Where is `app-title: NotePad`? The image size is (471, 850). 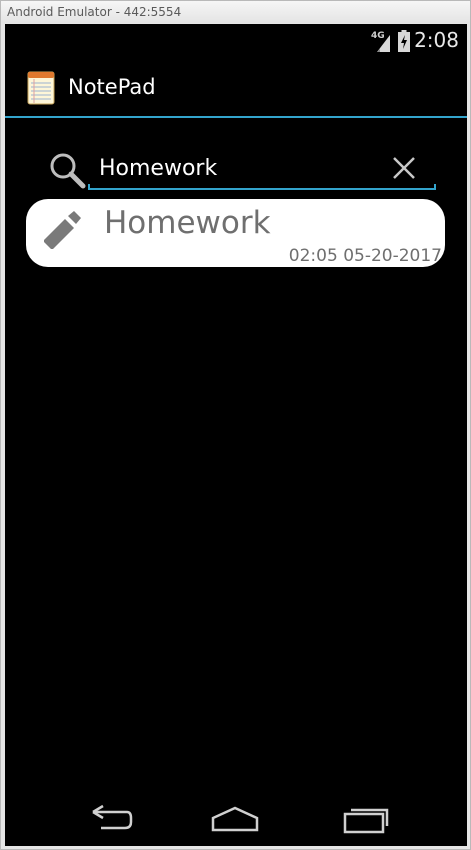 app-title: NotePad is located at coordinates (112, 87).